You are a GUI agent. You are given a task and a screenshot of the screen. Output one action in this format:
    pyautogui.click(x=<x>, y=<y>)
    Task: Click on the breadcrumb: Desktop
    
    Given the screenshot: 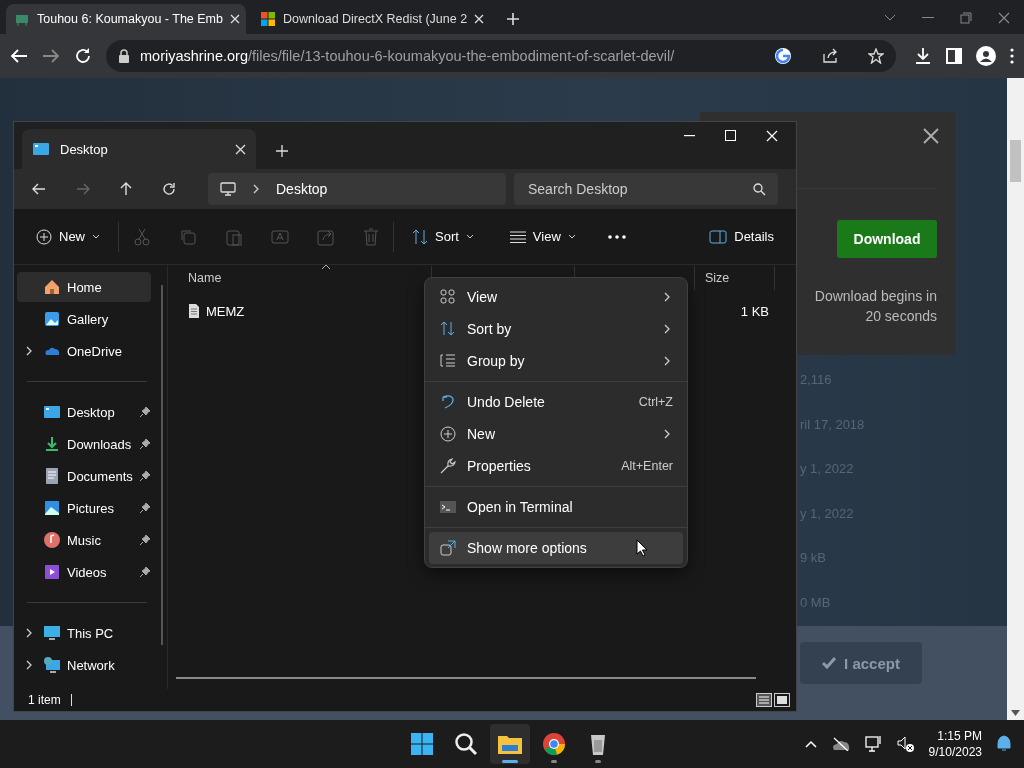 What is the action you would take?
    pyautogui.click(x=302, y=189)
    